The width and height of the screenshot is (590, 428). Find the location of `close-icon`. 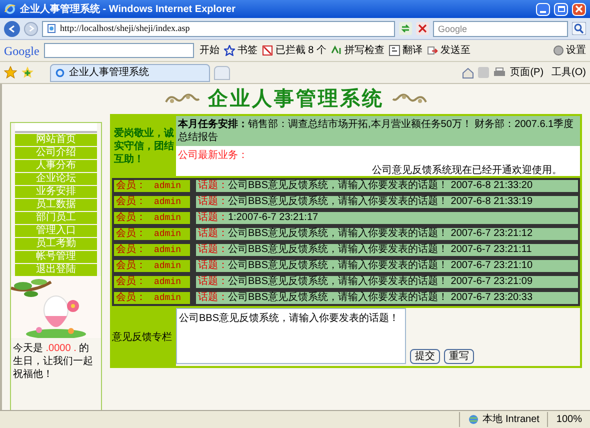

close-icon is located at coordinates (579, 9).